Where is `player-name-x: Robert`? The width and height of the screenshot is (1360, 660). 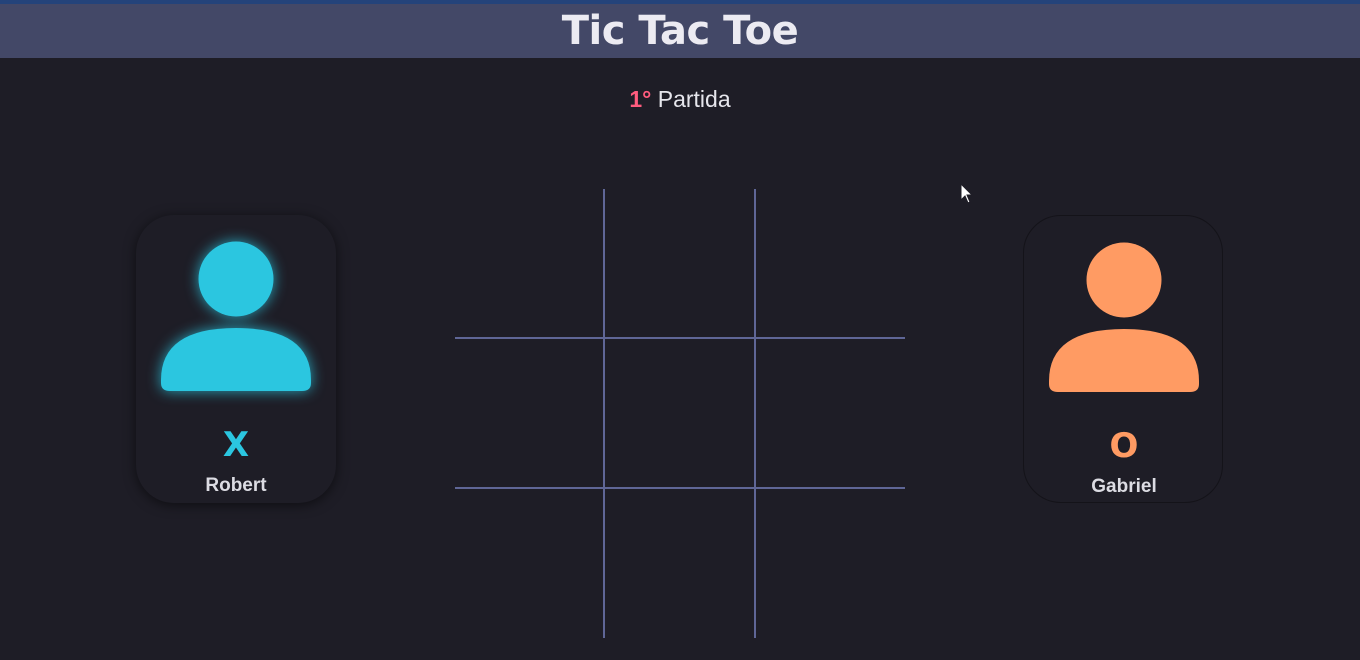 player-name-x: Robert is located at coordinates (236, 485).